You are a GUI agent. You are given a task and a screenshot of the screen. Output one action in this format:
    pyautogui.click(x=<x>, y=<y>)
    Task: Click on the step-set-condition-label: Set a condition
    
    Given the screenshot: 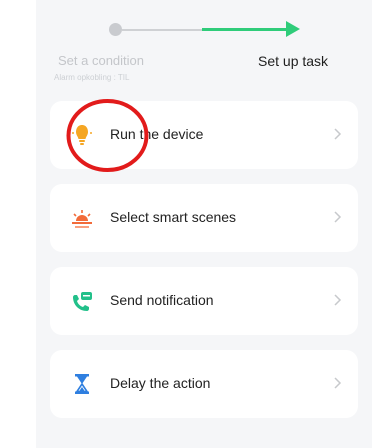 What is the action you would take?
    pyautogui.click(x=101, y=60)
    